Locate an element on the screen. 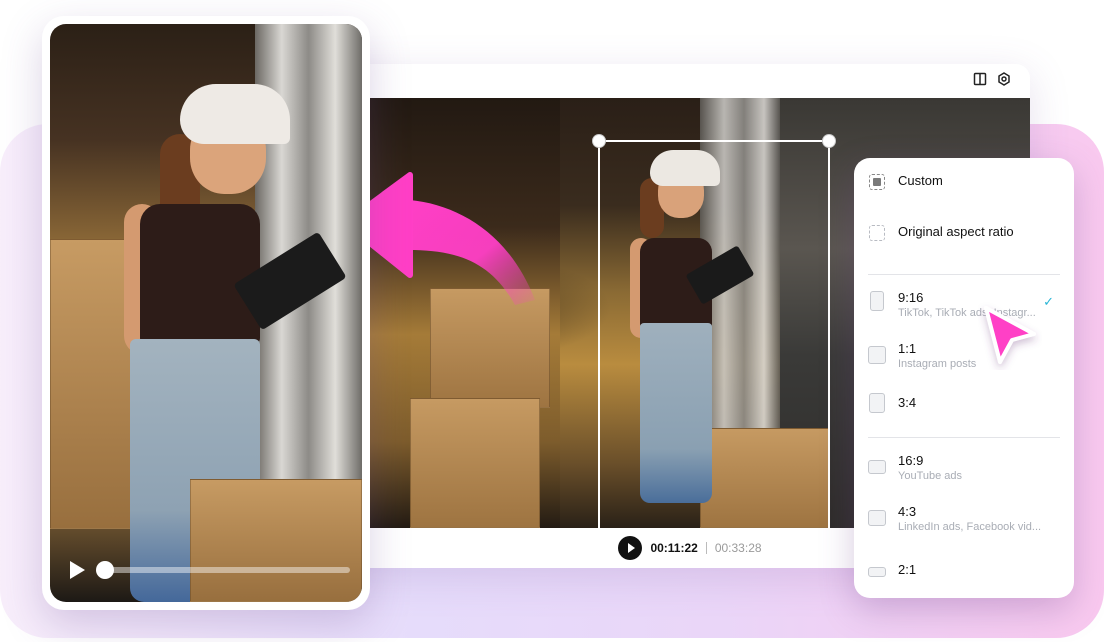  phone-box is located at coordinates (276, 540).